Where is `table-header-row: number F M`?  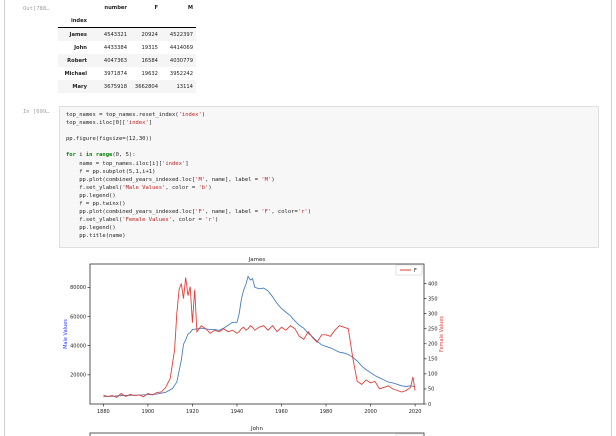 table-header-row: number F M is located at coordinates (127, 7).